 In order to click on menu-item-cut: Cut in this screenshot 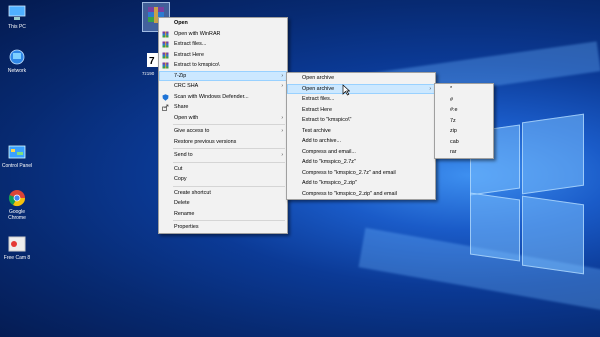, I will do `click(223, 169)`.